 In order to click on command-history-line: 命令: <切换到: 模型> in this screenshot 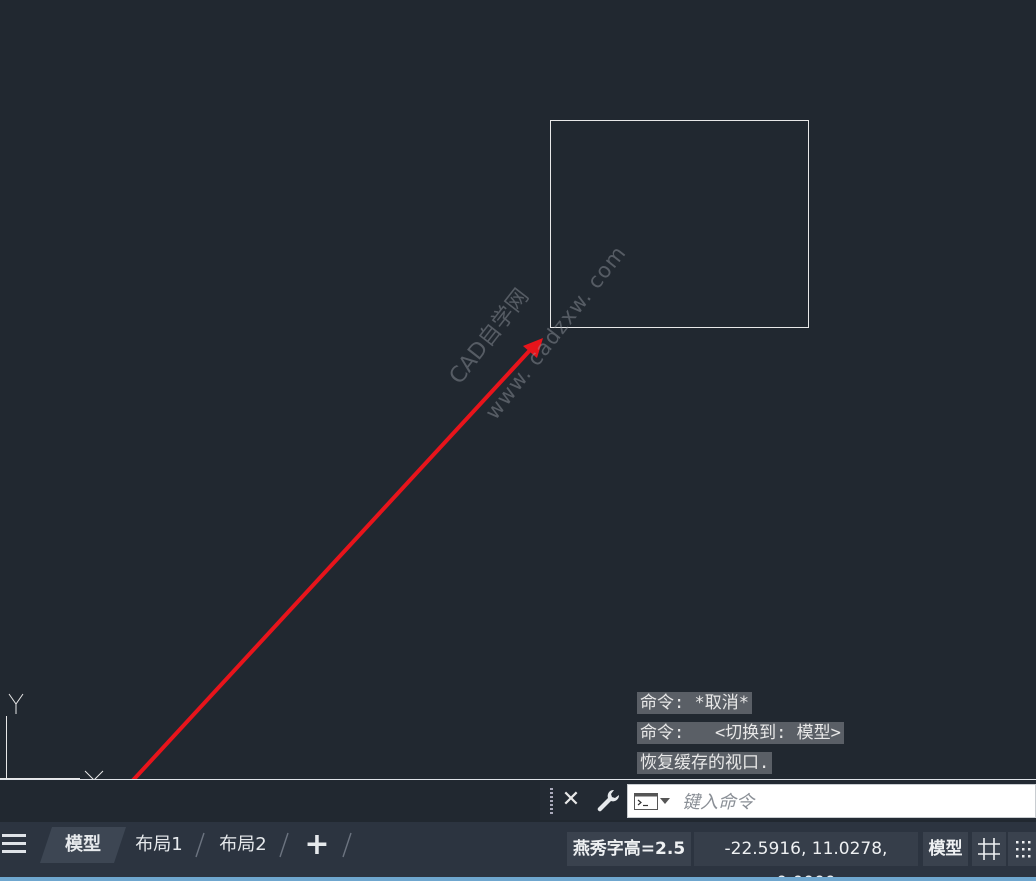, I will do `click(740, 733)`.